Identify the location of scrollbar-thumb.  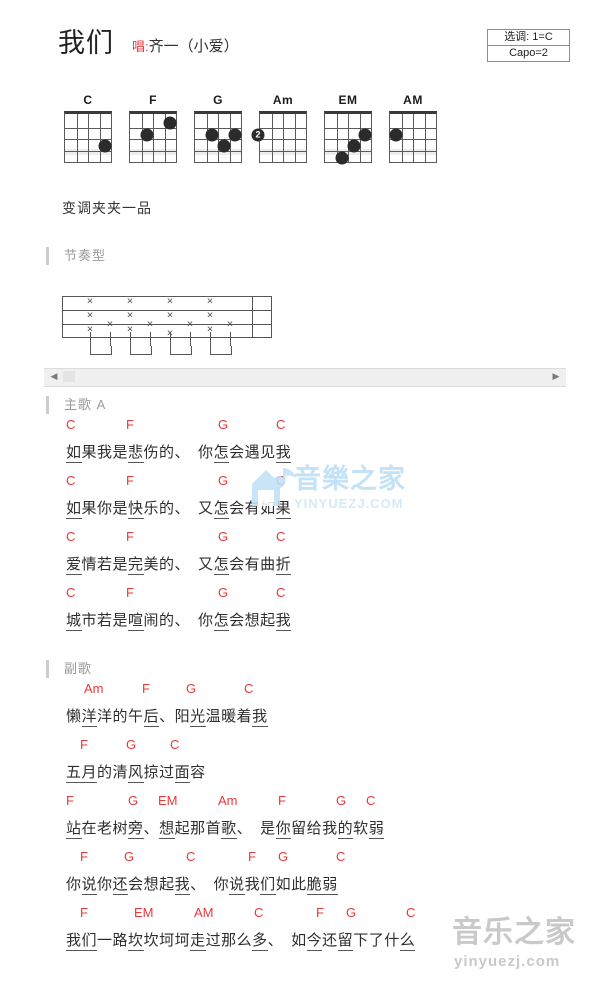
(69, 376).